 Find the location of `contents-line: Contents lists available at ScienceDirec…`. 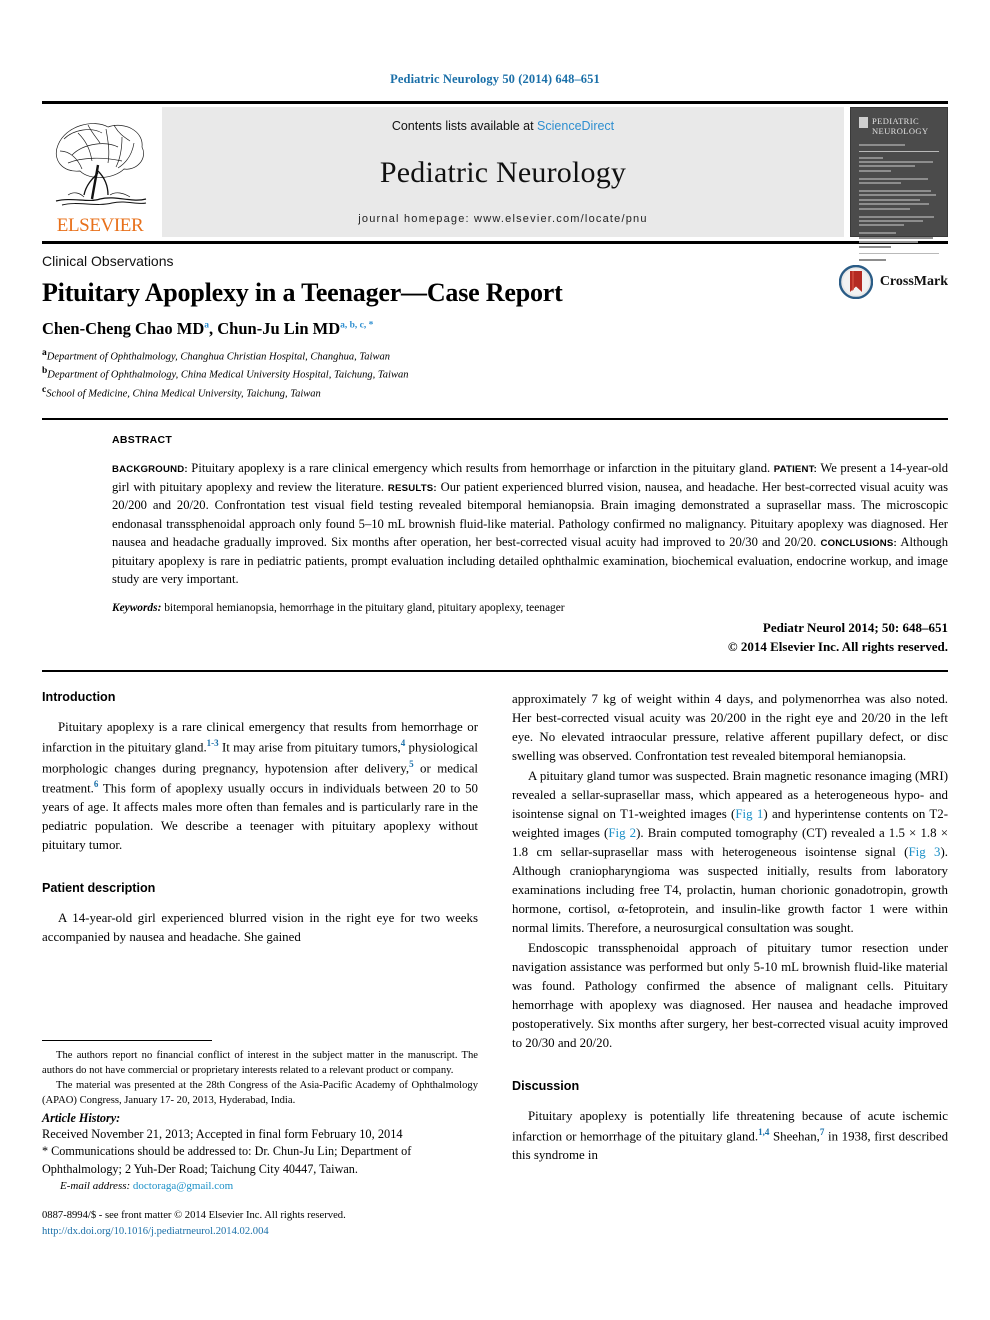

contents-line: Contents lists available at ScienceDirec… is located at coordinates (503, 126).